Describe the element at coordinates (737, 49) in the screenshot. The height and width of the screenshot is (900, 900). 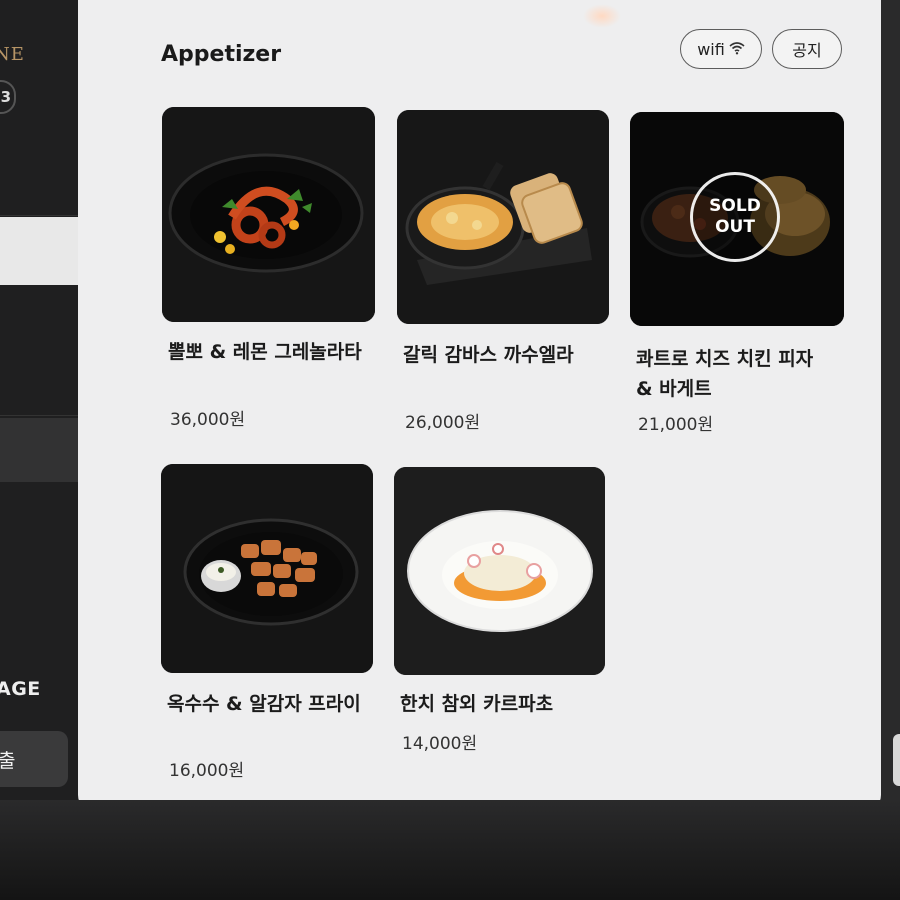
I see `wifi-icon` at that location.